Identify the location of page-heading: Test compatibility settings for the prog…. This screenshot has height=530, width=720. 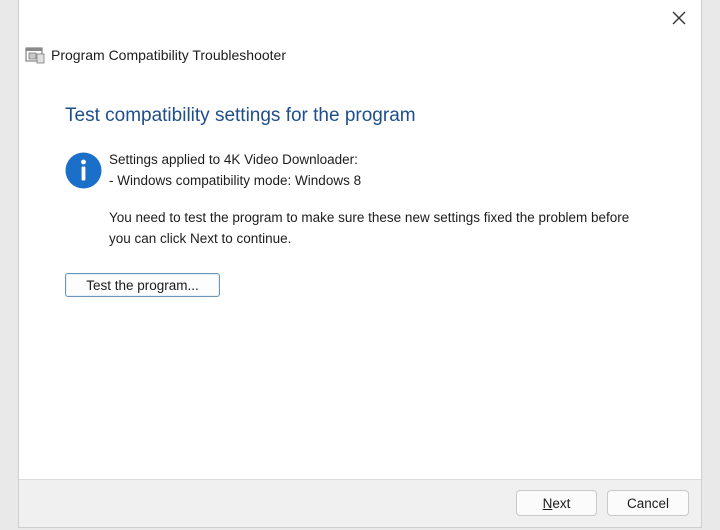
(240, 115).